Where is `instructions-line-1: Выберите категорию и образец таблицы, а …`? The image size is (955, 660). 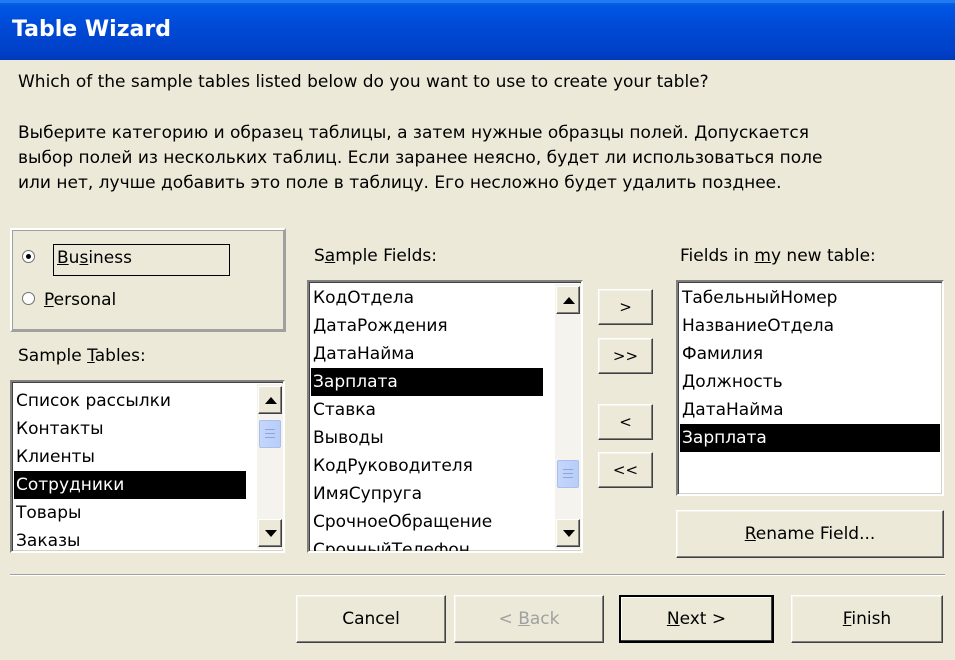
instructions-line-1: Выберите категорию и образец таблицы, а … is located at coordinates (413, 133).